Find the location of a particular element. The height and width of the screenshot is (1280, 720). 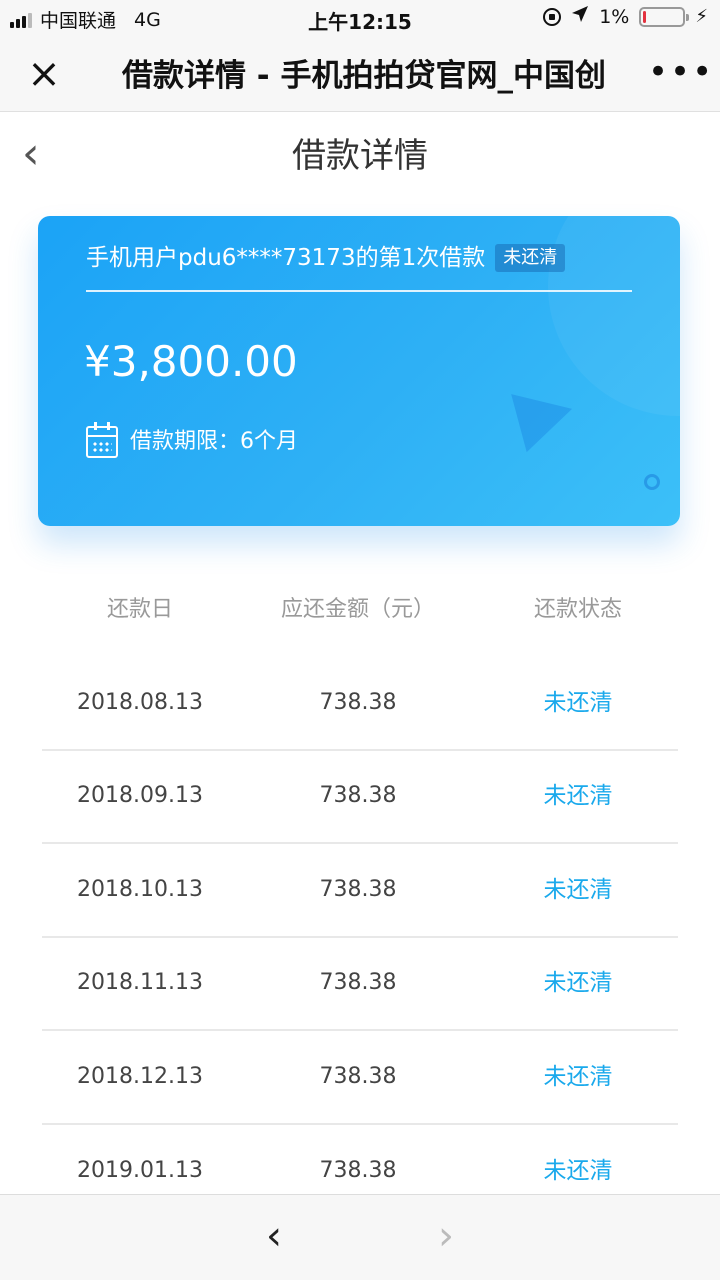

page-title: 借款详情 is located at coordinates (360, 156).